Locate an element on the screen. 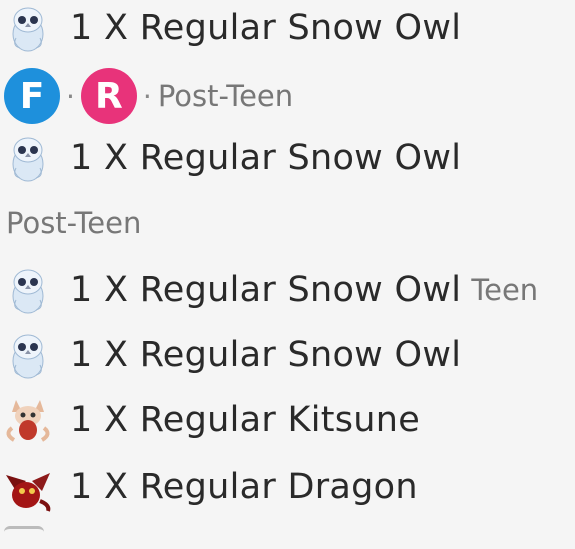 The image size is (575, 549). item-text: 1 X Regular Kitsune is located at coordinates (245, 420).